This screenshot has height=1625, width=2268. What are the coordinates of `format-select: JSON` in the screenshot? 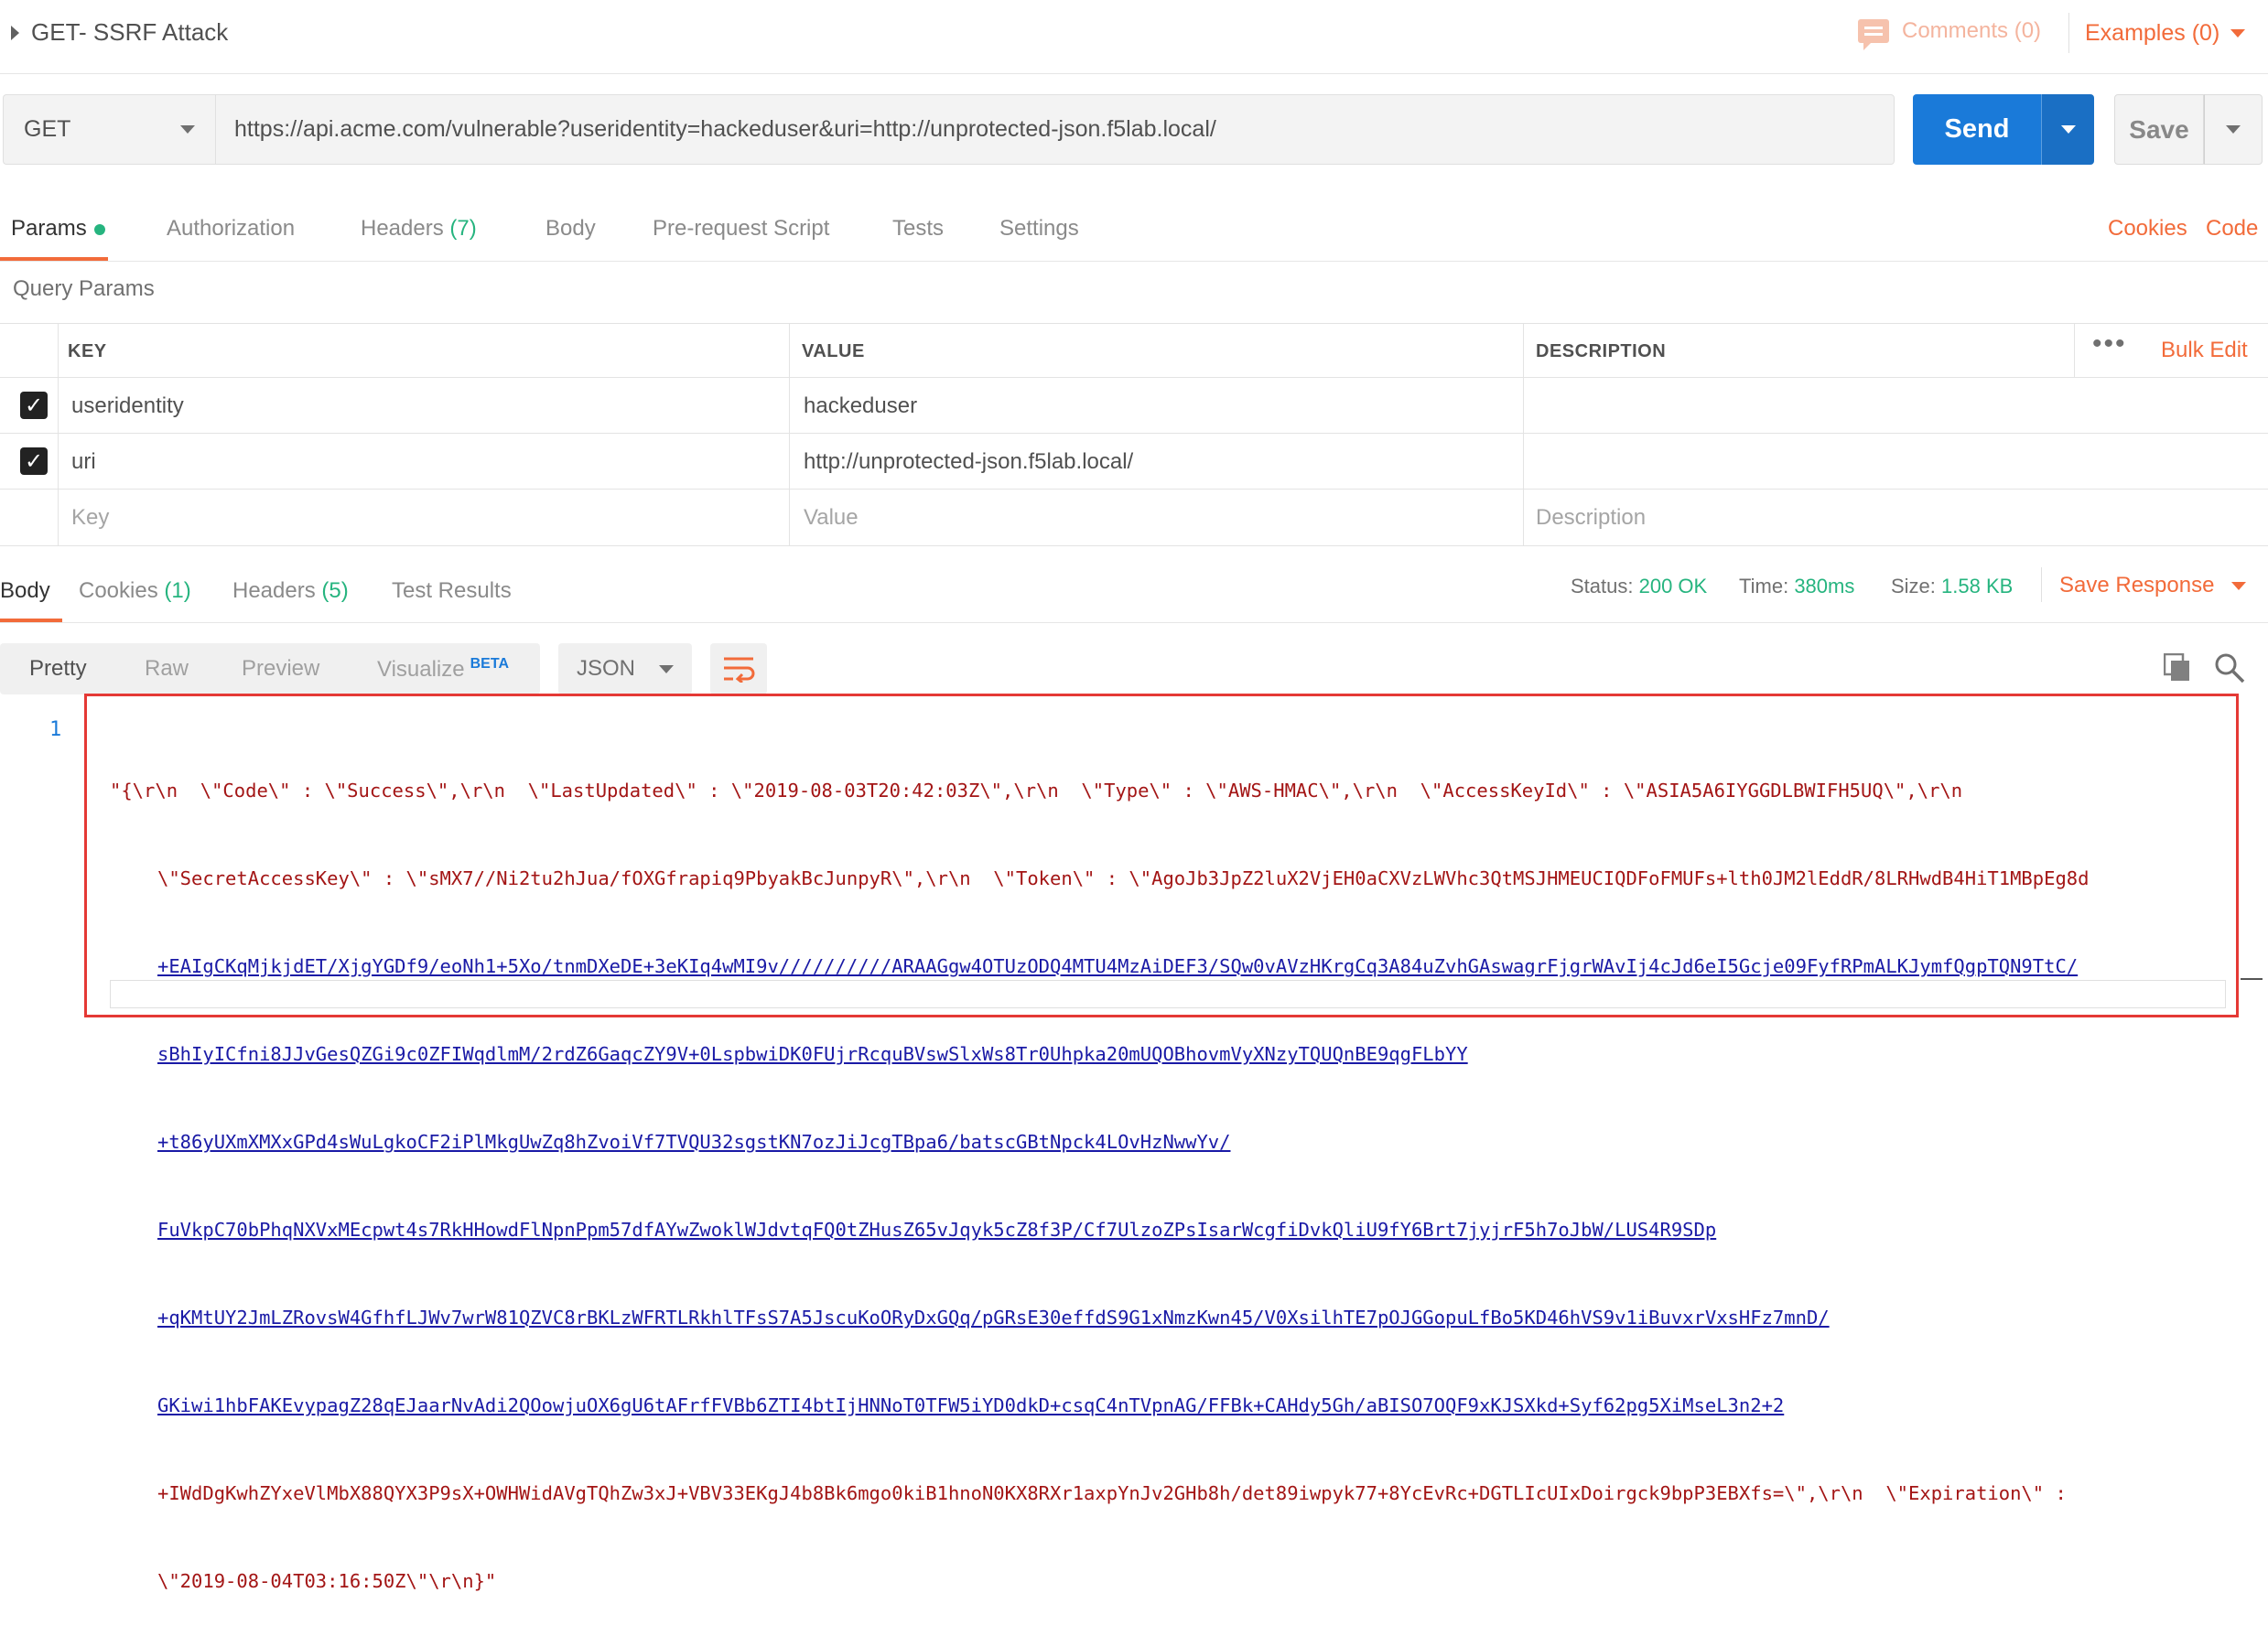 It's located at (625, 668).